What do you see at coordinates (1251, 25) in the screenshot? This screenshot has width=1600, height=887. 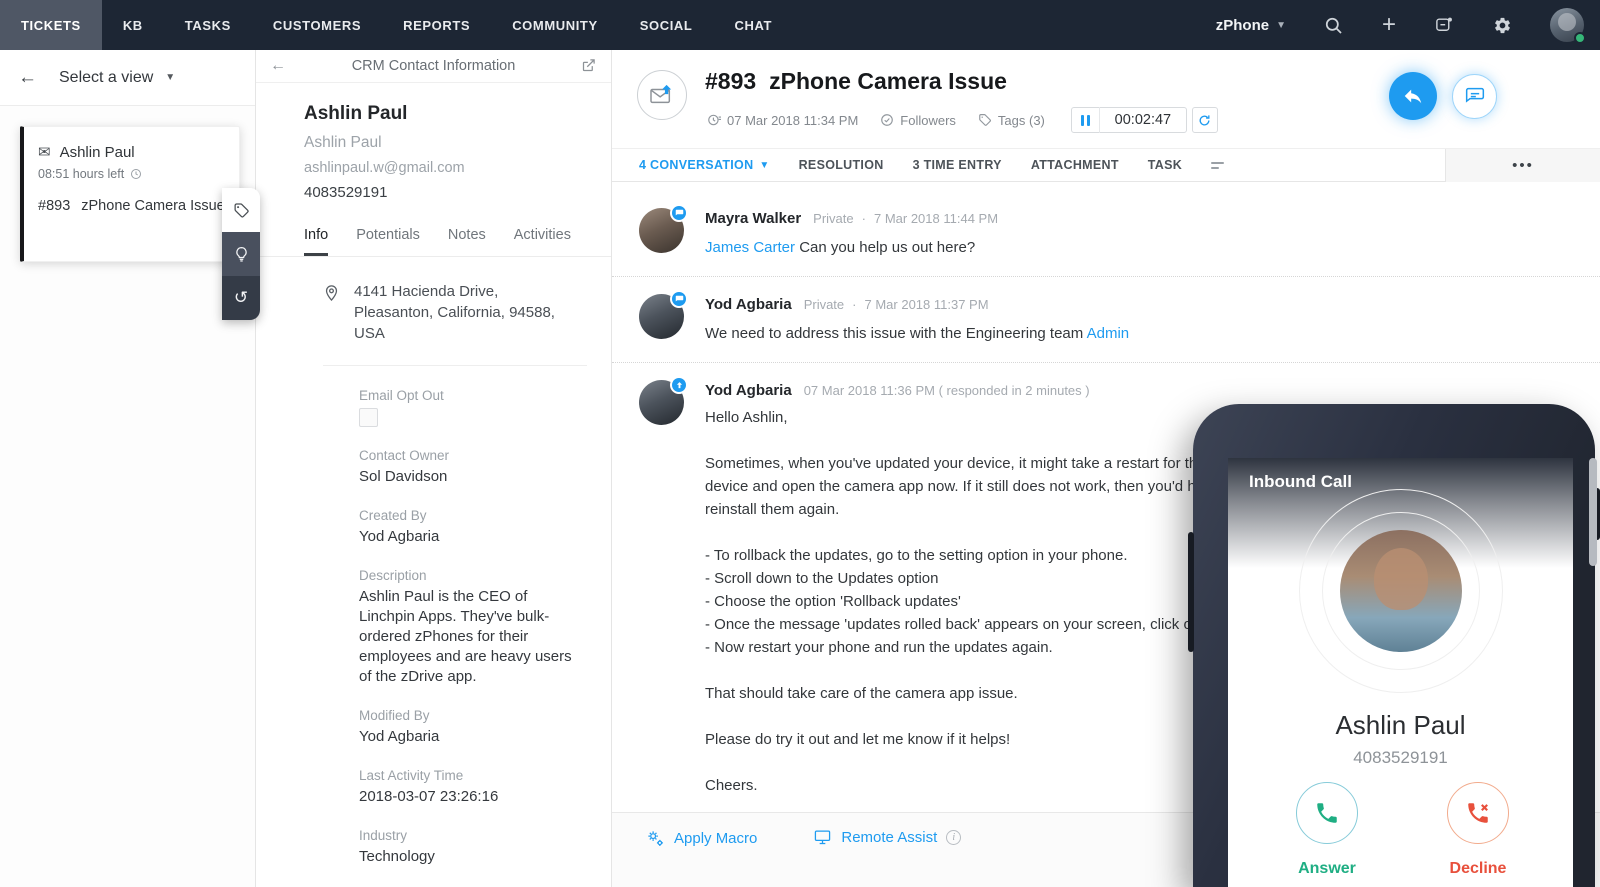 I see `department-selector: zPhone ▼` at bounding box center [1251, 25].